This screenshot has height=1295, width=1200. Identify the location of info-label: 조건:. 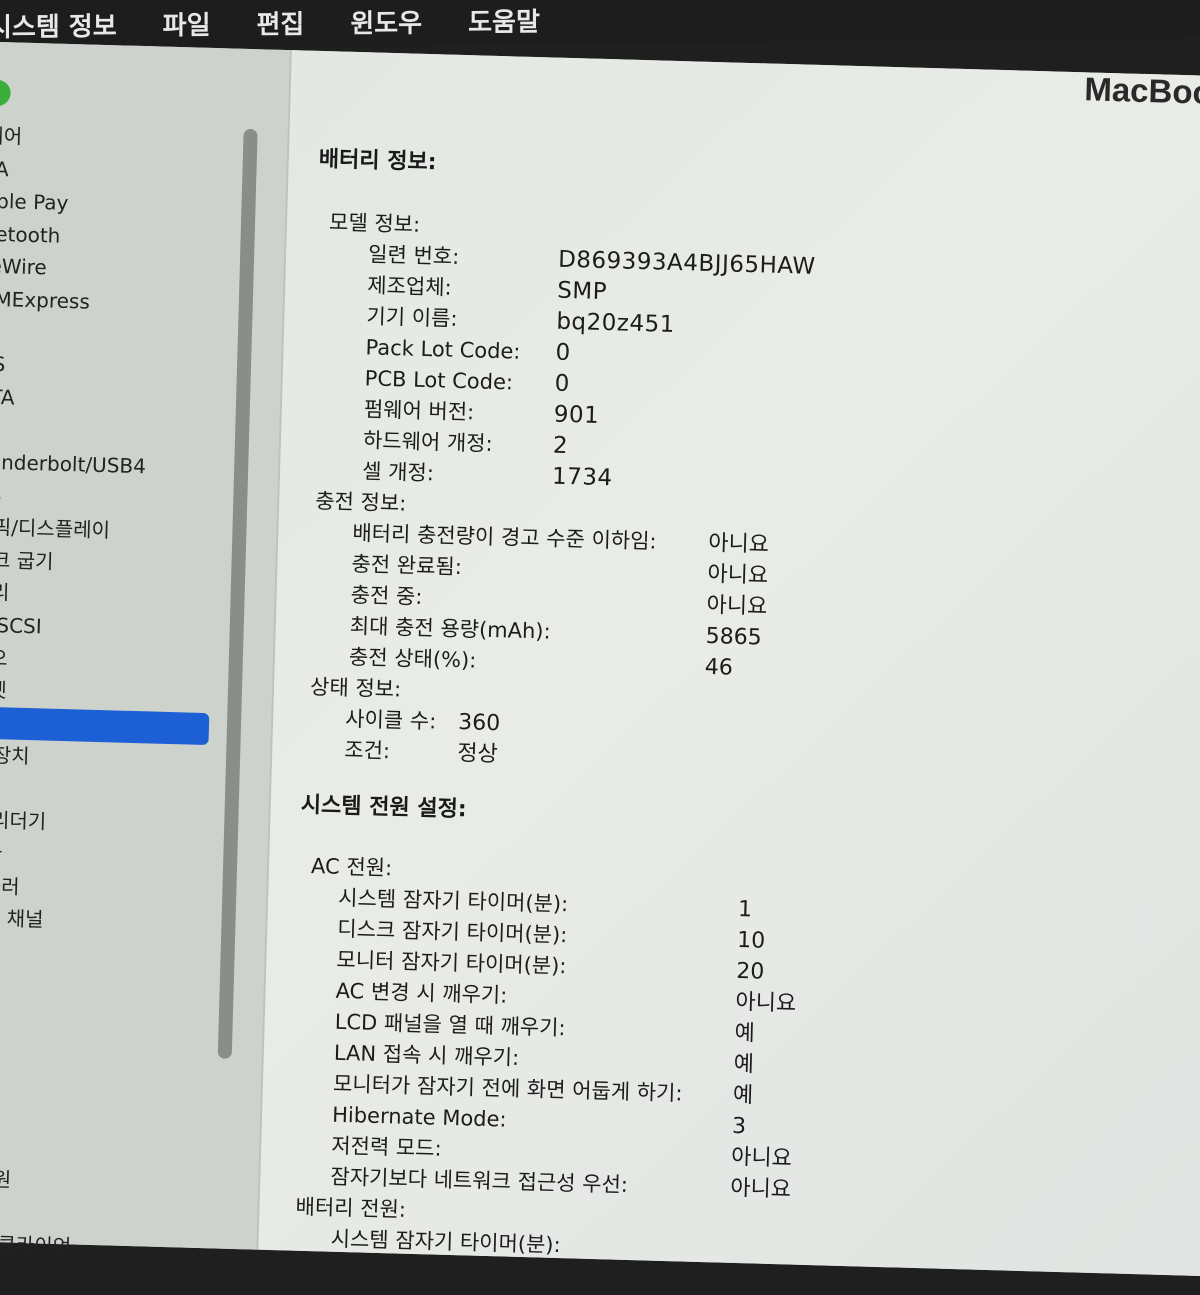
(346, 750).